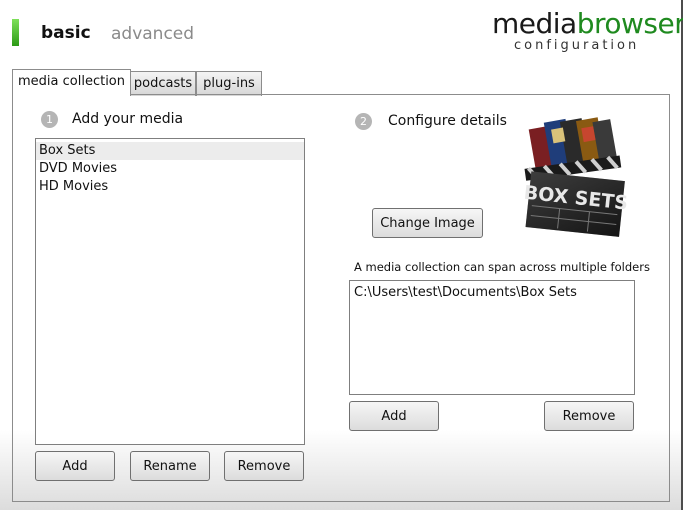 Image resolution: width=683 pixels, height=510 pixels. Describe the element at coordinates (163, 83) in the screenshot. I see `tab-podcasts: podcasts` at that location.